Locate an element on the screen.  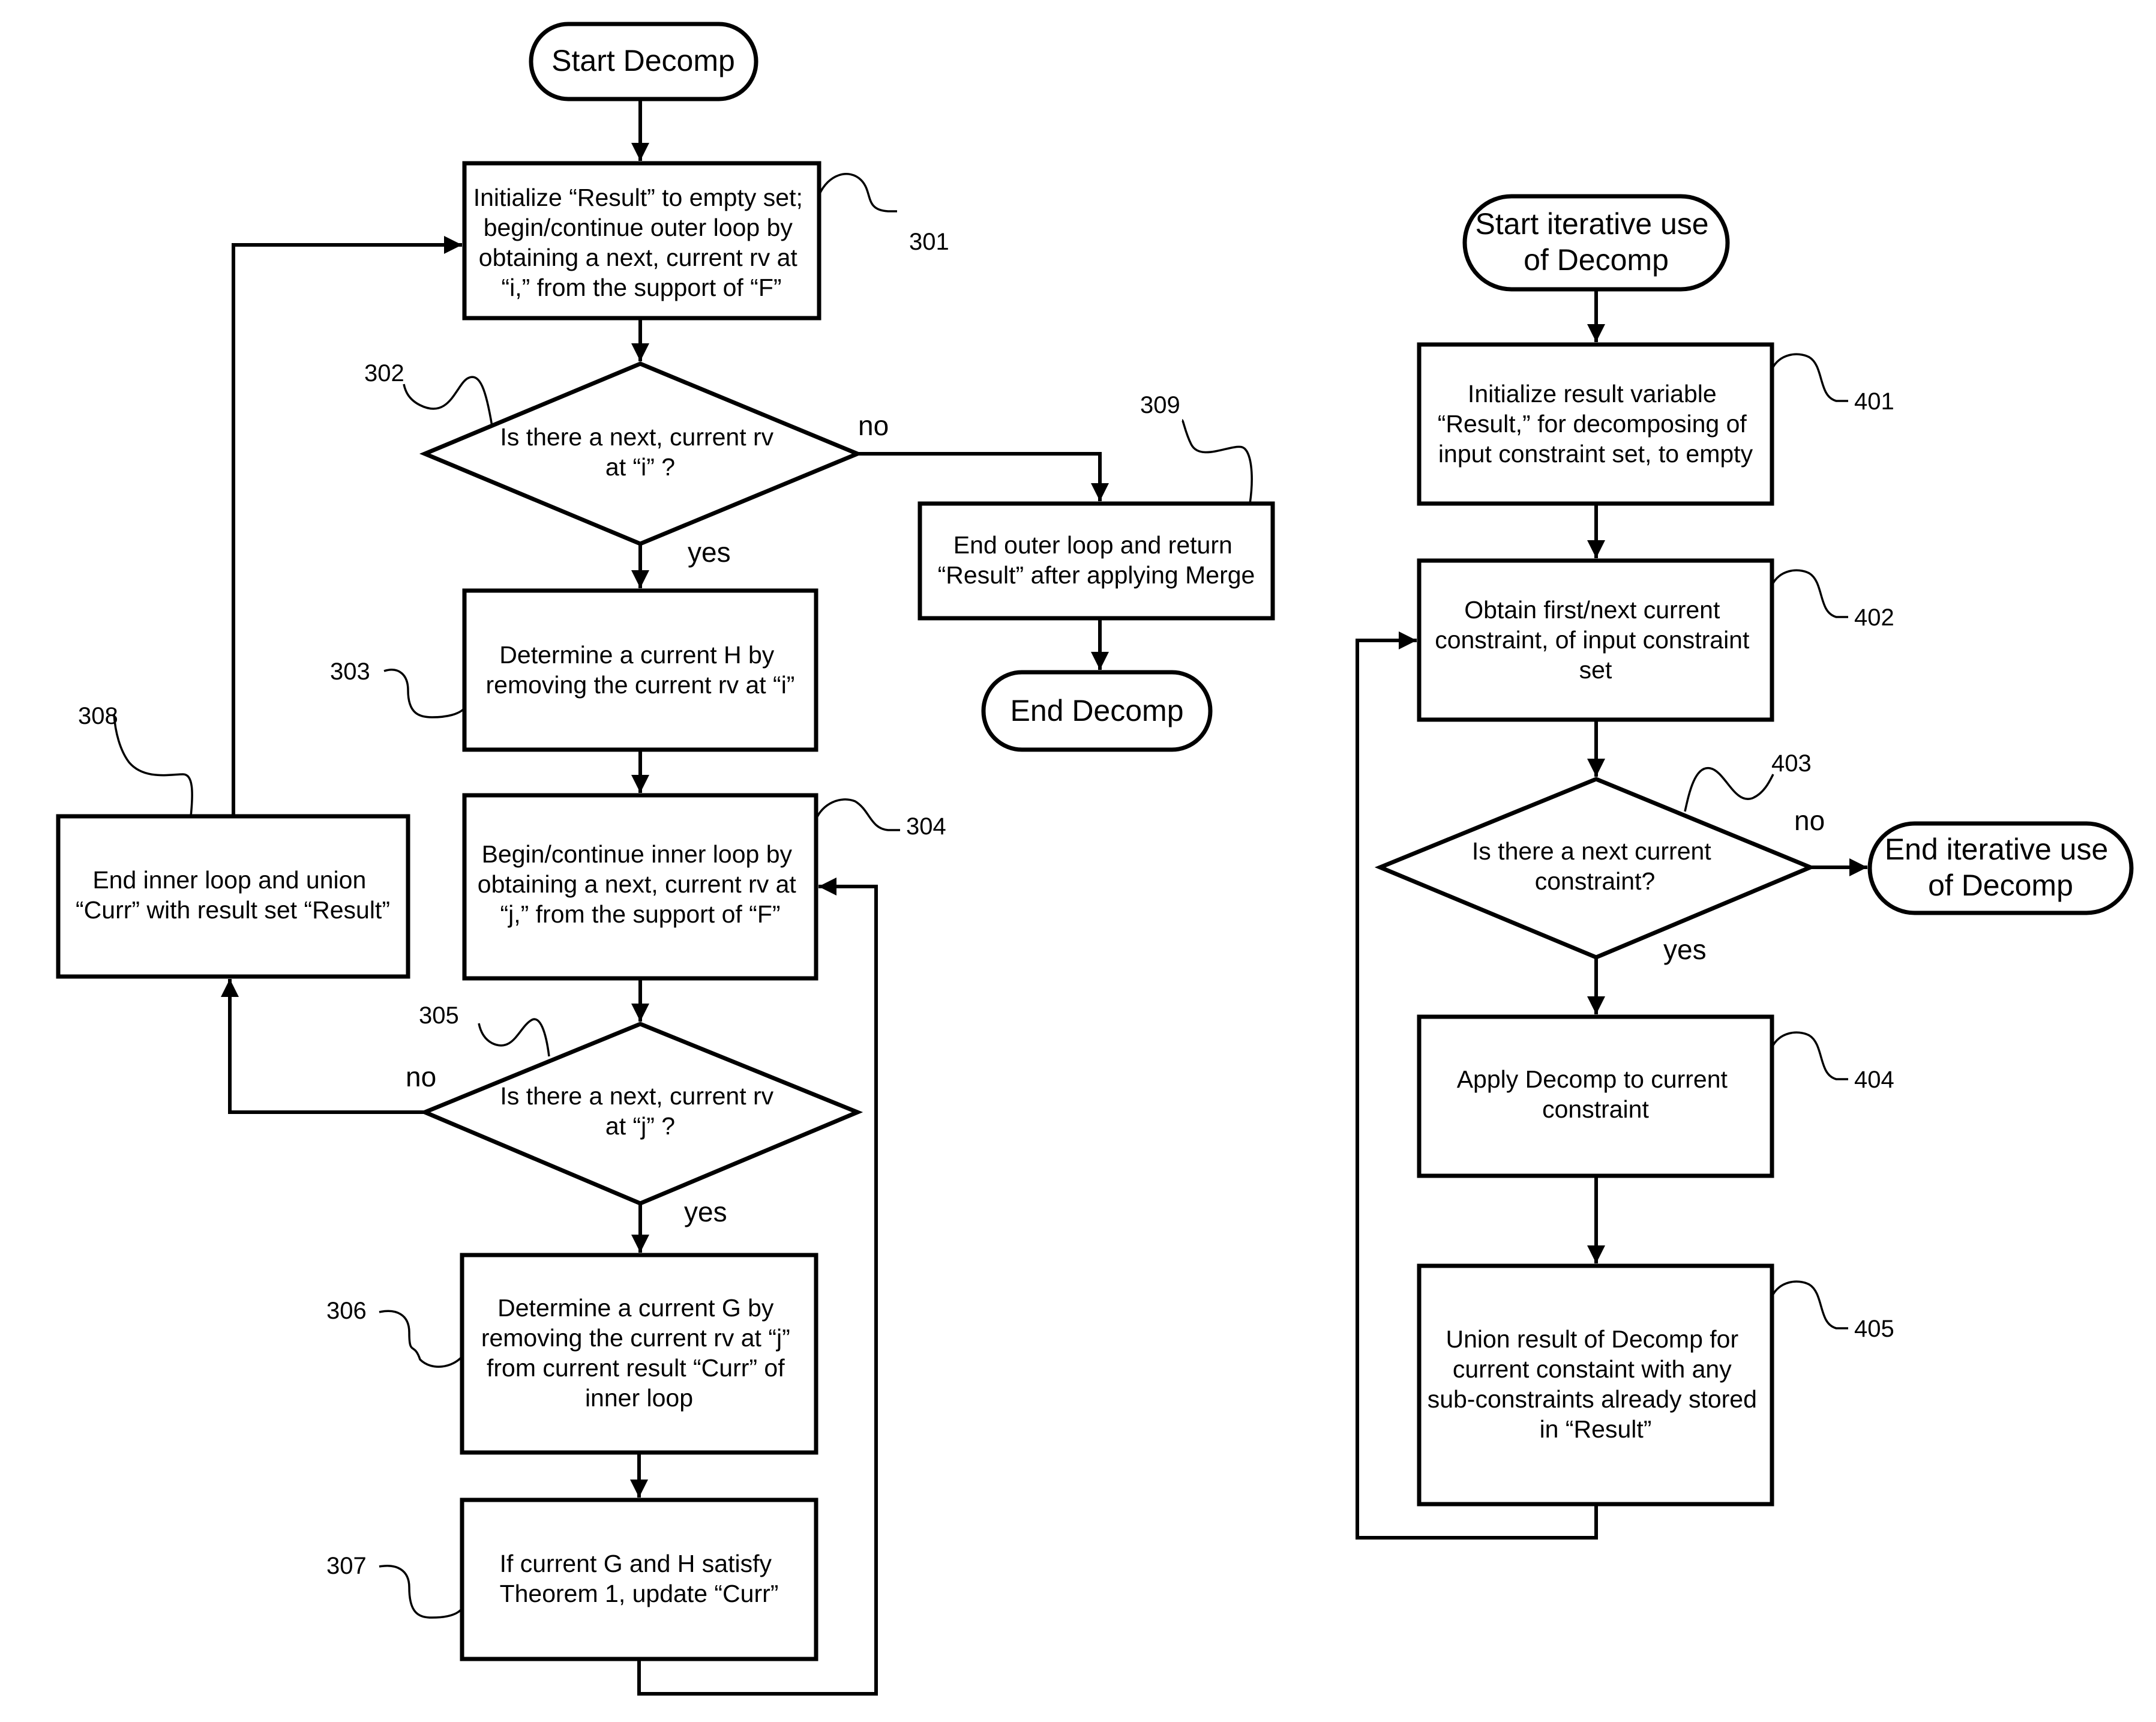
step-402-line: constraint, of input constraint is located at coordinates (1592, 640).